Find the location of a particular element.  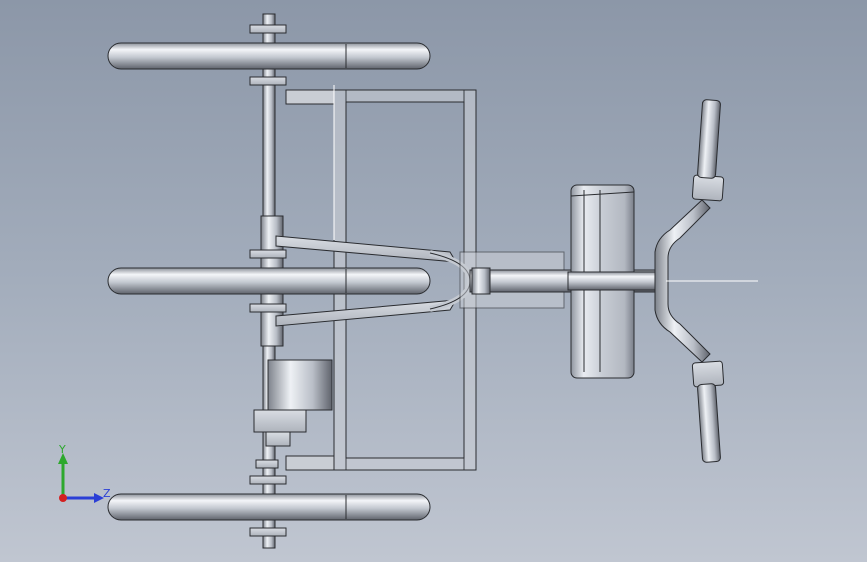

coordinate-triad: Y Z is located at coordinates (83, 475).